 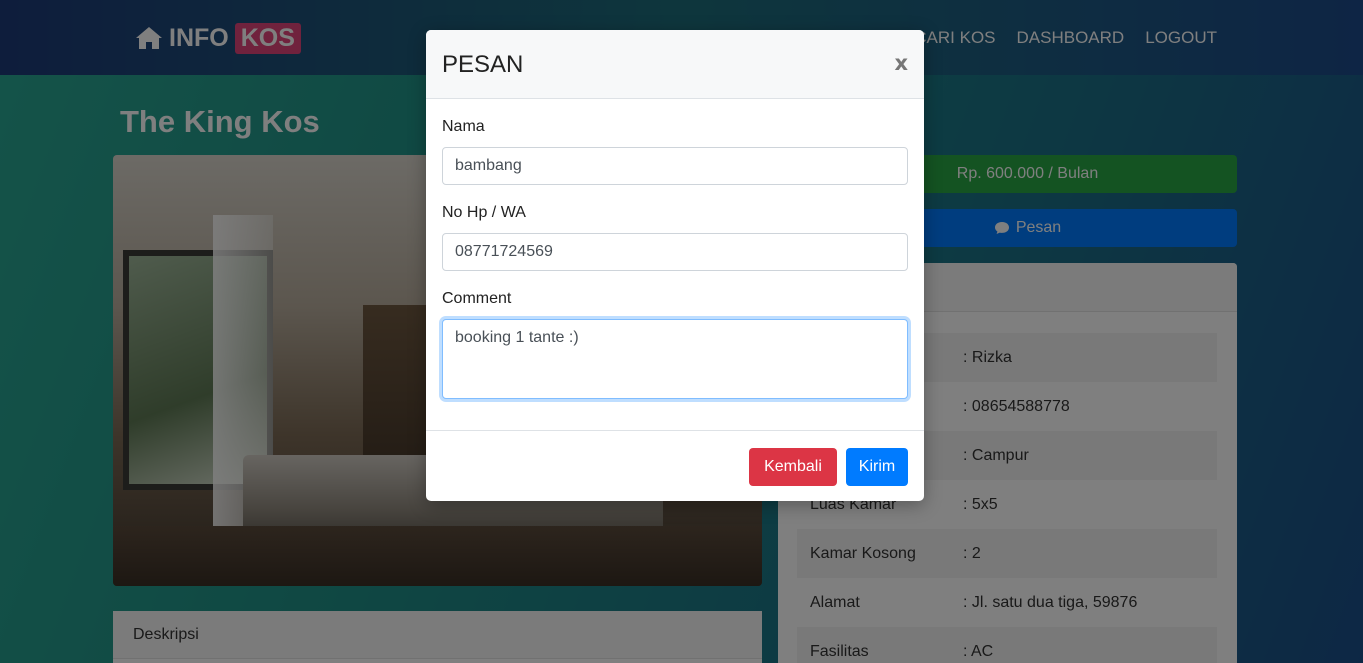 I want to click on nama-label: Nama, so click(x=463, y=126).